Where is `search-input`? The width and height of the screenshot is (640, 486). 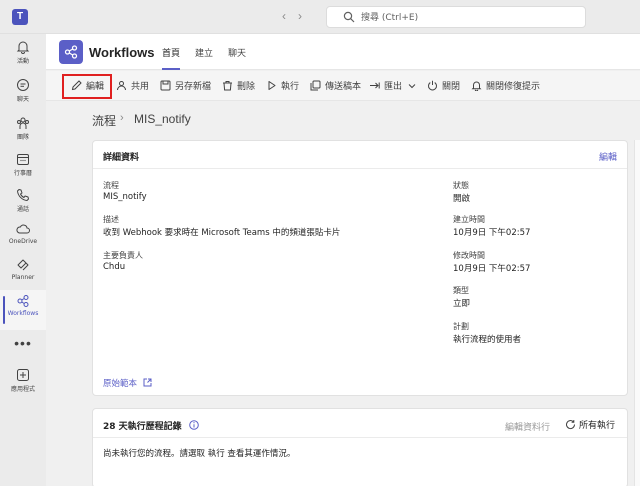
search-input is located at coordinates (461, 17).